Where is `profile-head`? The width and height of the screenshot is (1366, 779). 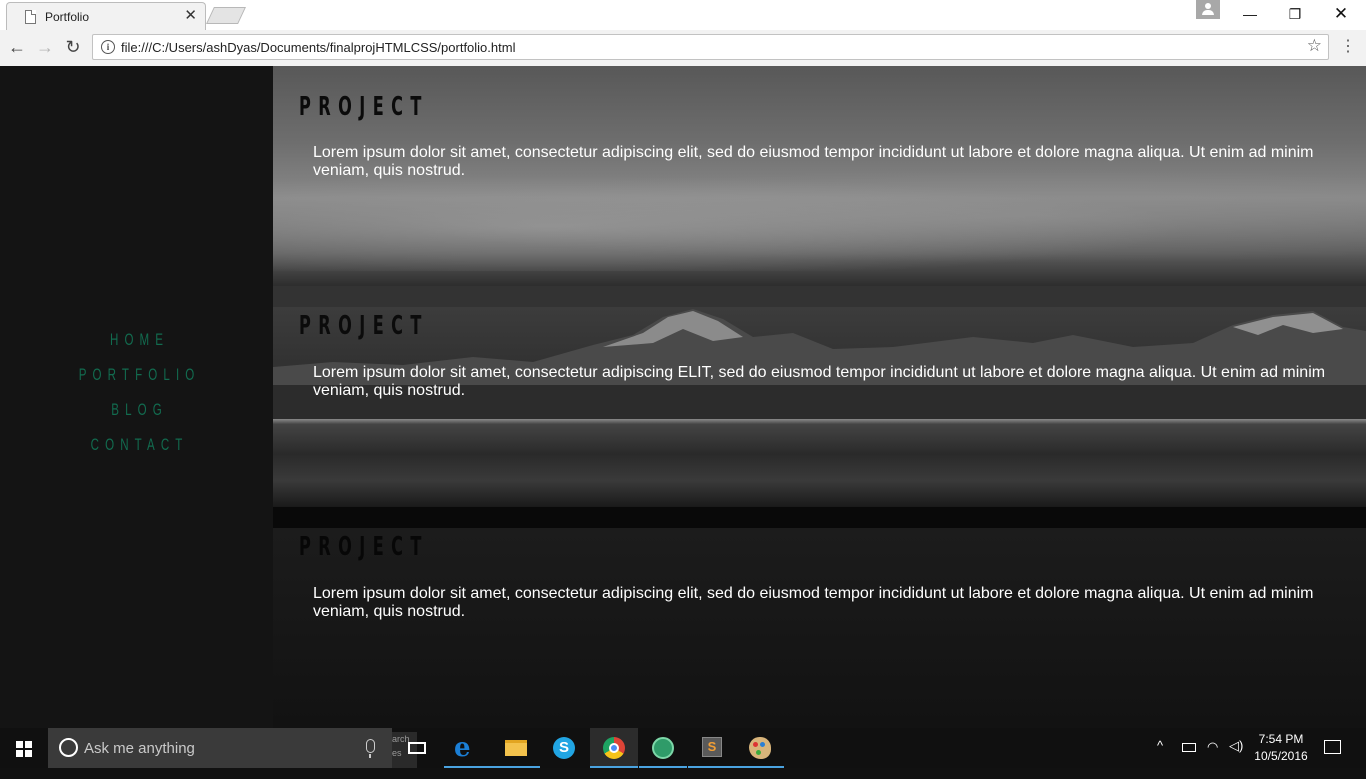 profile-head is located at coordinates (1208, 6).